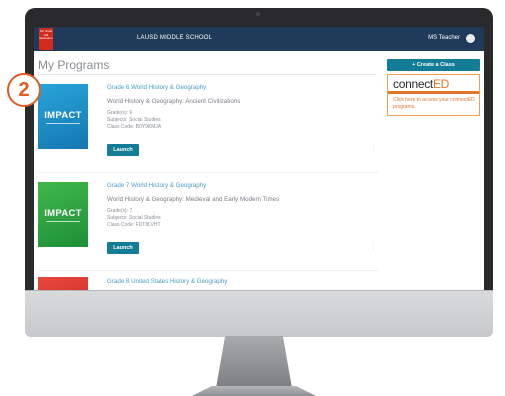 The height and width of the screenshot is (396, 505). Describe the element at coordinates (433, 92) in the screenshot. I see `connected-accent-strip` at that location.